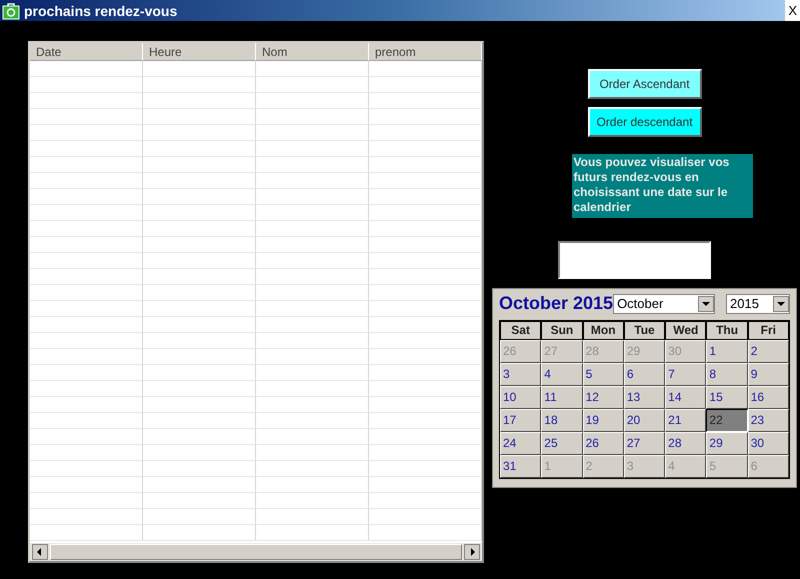 Image resolution: width=800 pixels, height=579 pixels. What do you see at coordinates (40, 552) in the screenshot?
I see `scroll-left-icon` at bounding box center [40, 552].